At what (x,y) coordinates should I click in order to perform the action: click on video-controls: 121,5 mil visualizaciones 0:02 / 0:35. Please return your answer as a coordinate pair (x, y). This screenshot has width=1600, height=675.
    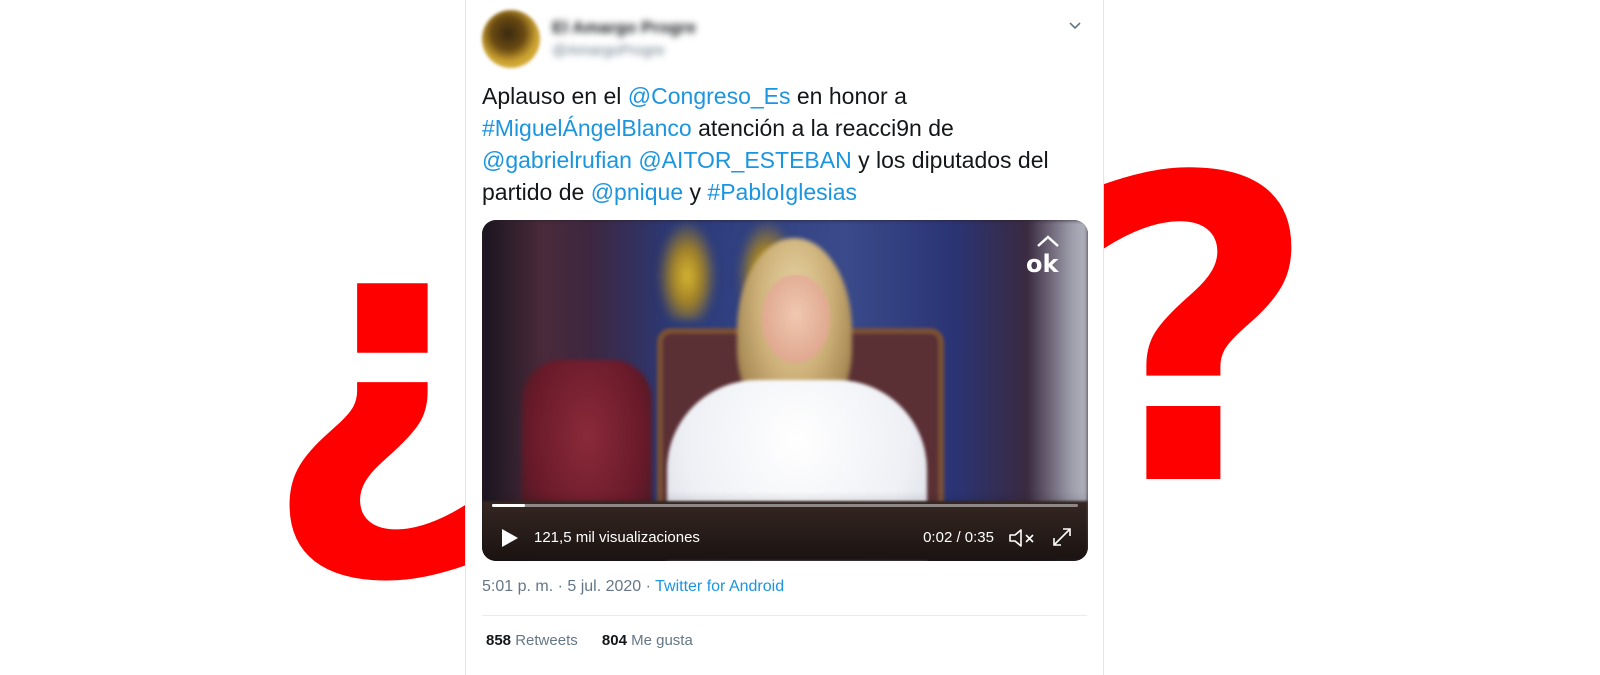
    Looking at the image, I should click on (785, 538).